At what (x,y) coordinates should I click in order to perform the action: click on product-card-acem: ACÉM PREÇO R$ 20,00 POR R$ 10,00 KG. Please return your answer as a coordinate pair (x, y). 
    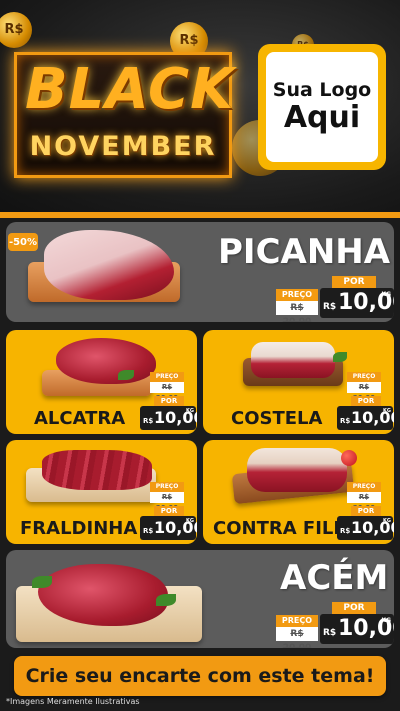
    Looking at the image, I should click on (200, 599).